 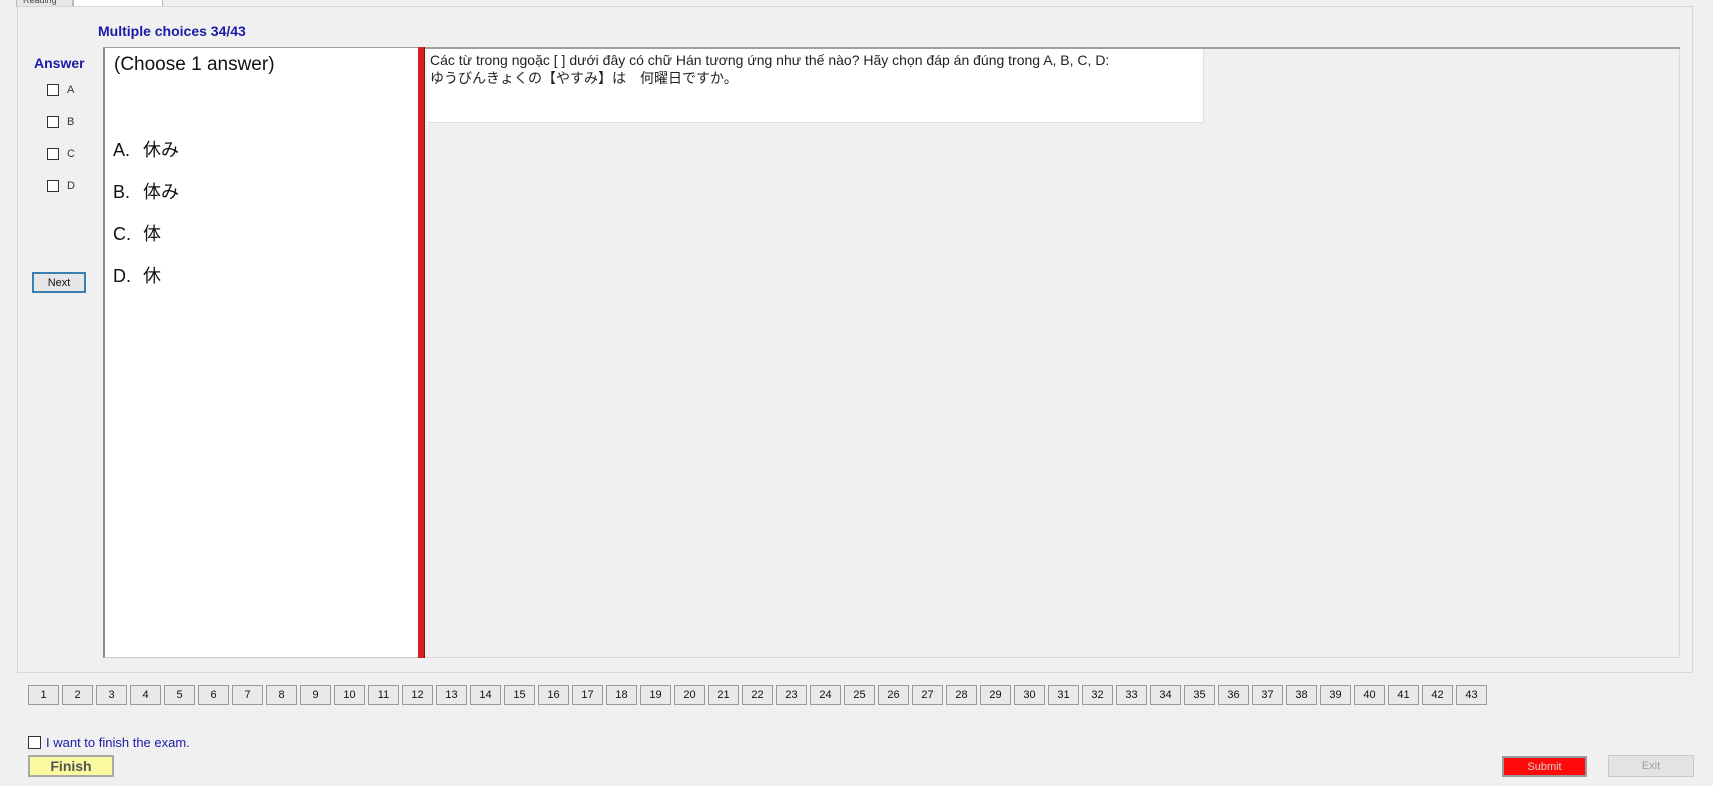 What do you see at coordinates (179, 695) in the screenshot?
I see `question-number-button: 5` at bounding box center [179, 695].